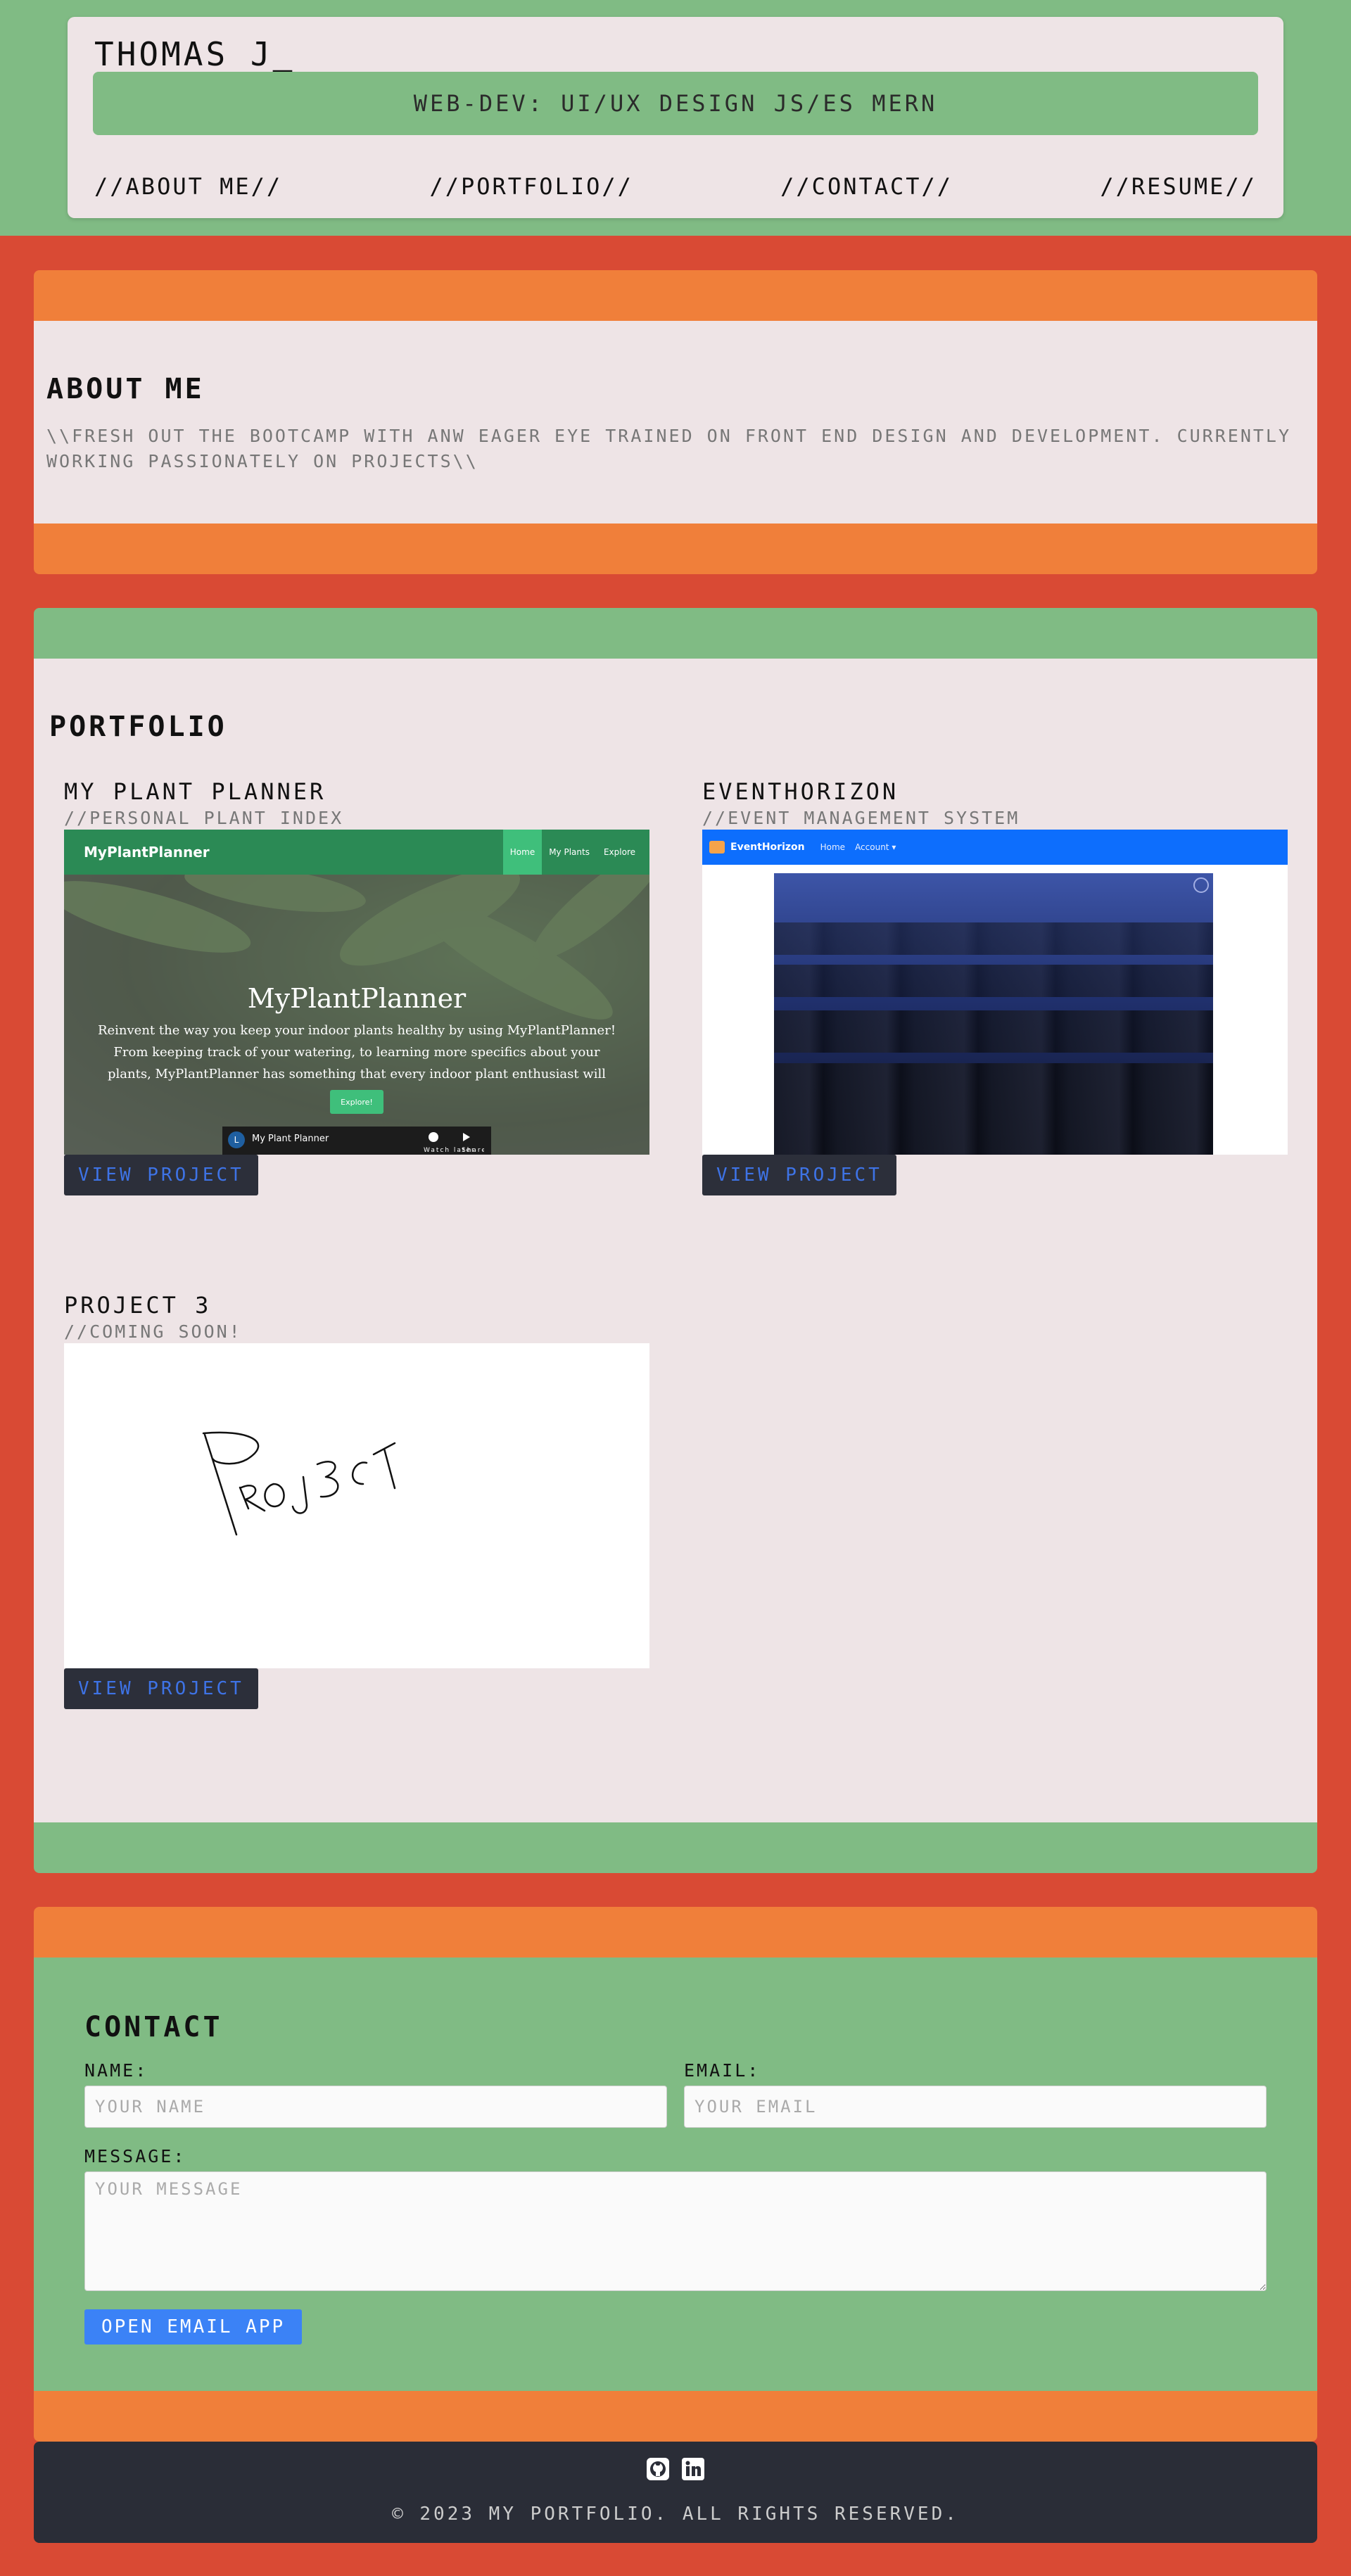  I want to click on plant-video-embed: L My Plant Planner Watch later Share, so click(356, 1141).